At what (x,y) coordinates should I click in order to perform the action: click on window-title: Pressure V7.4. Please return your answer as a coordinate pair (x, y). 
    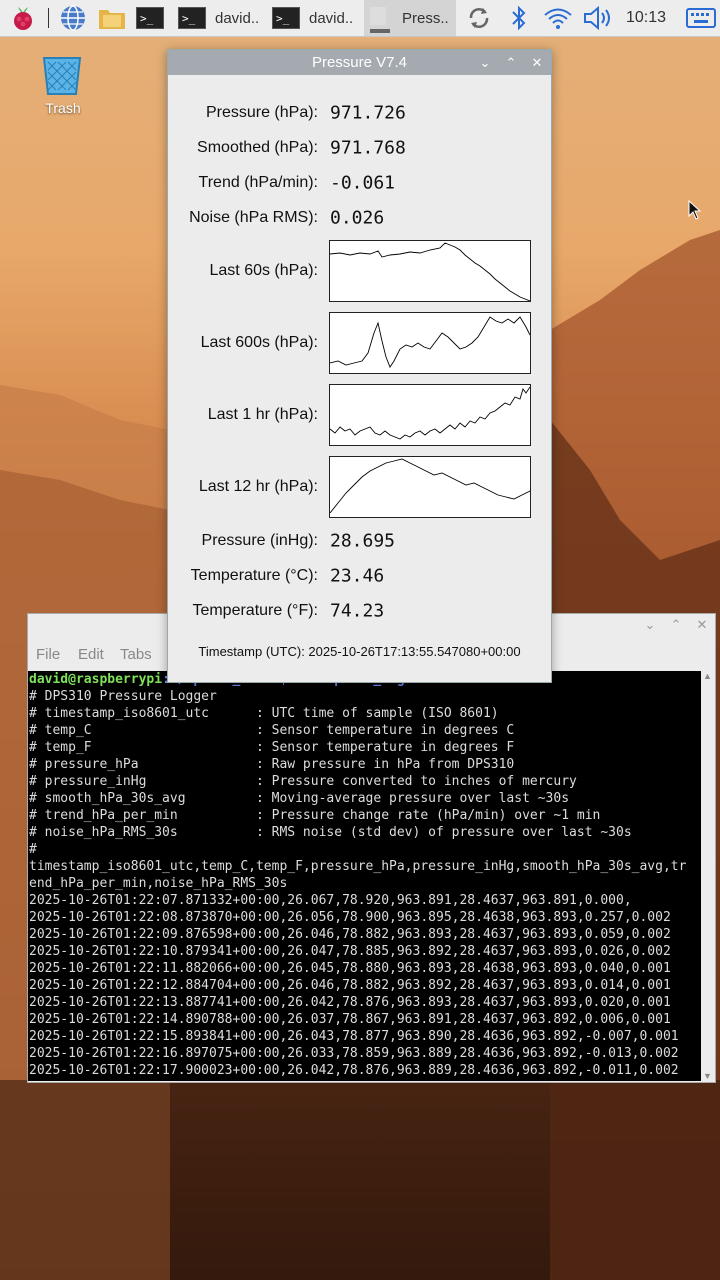
    Looking at the image, I should click on (359, 62).